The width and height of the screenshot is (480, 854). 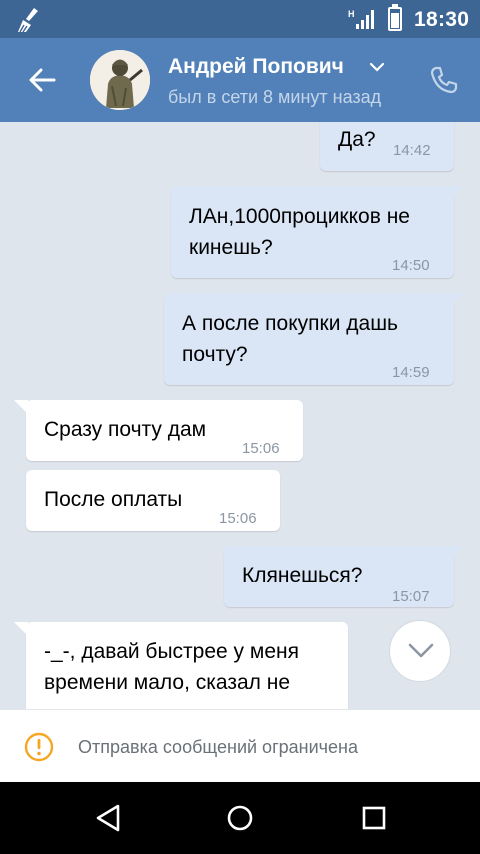 What do you see at coordinates (317, 232) in the screenshot?
I see `message-bubble-outgoing: ЛАн,1000процикков не кинешь? 14:50` at bounding box center [317, 232].